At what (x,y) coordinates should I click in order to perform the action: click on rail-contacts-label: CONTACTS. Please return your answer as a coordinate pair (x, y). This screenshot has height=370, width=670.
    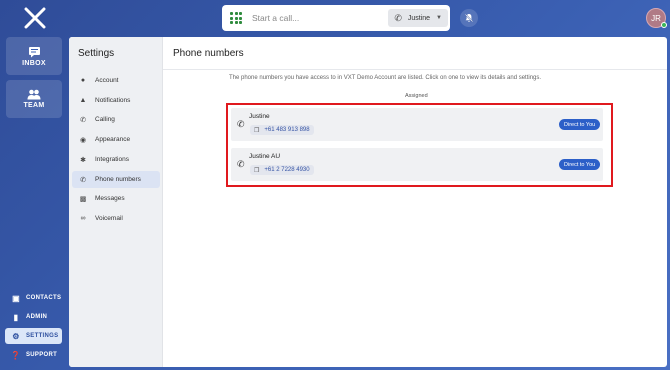
    Looking at the image, I should click on (44, 298).